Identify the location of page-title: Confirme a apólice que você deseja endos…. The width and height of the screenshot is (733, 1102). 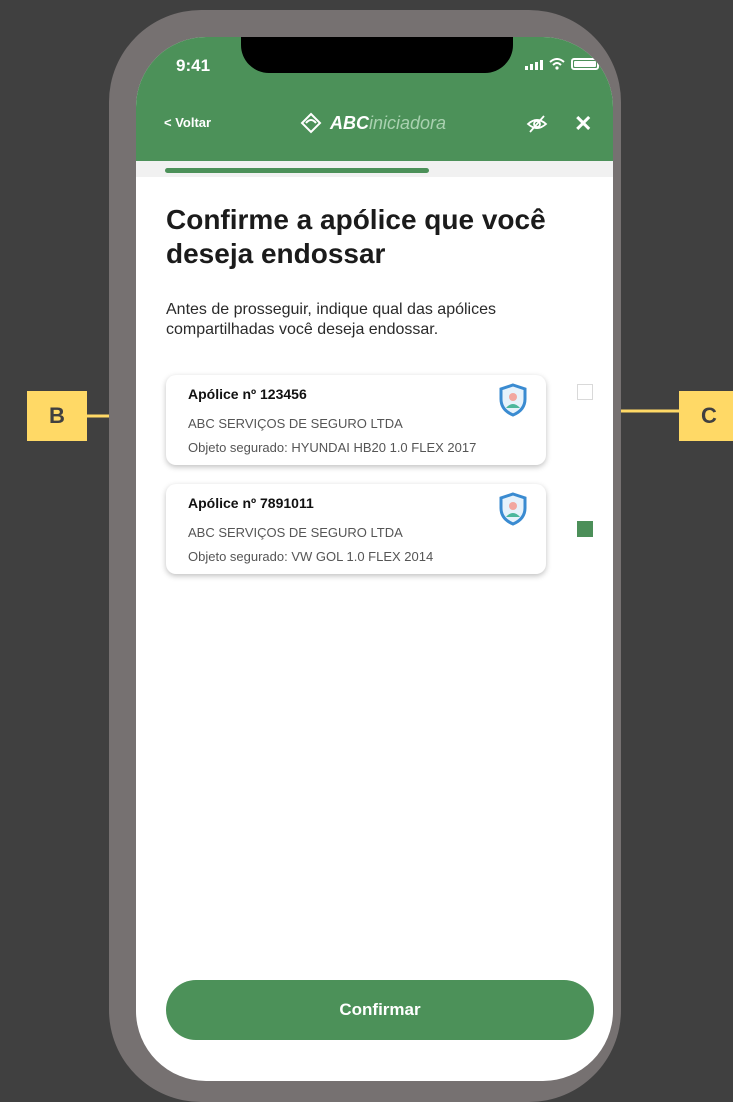
(356, 236).